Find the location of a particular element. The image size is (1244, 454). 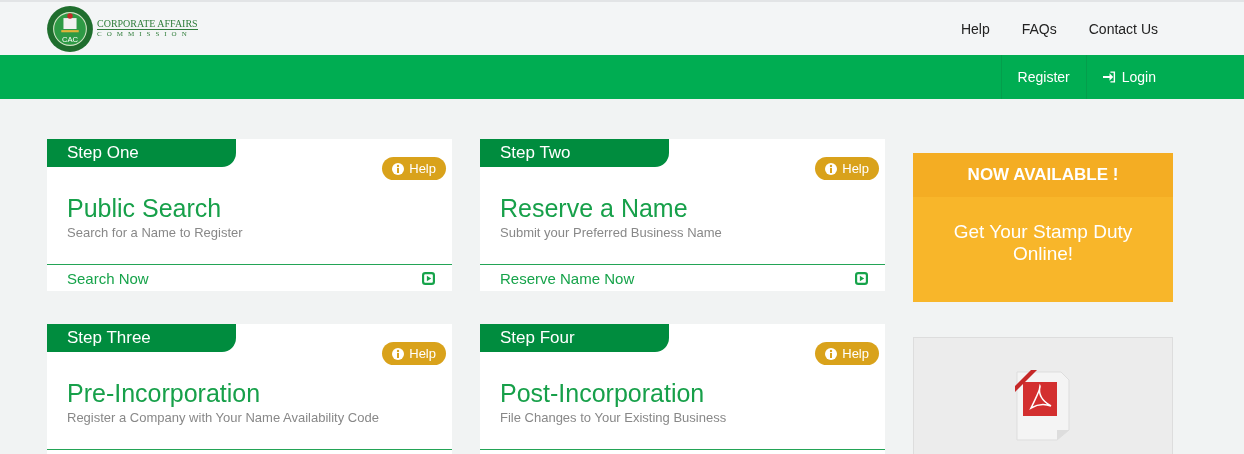

step-title: Reserve a Name is located at coordinates (594, 208).